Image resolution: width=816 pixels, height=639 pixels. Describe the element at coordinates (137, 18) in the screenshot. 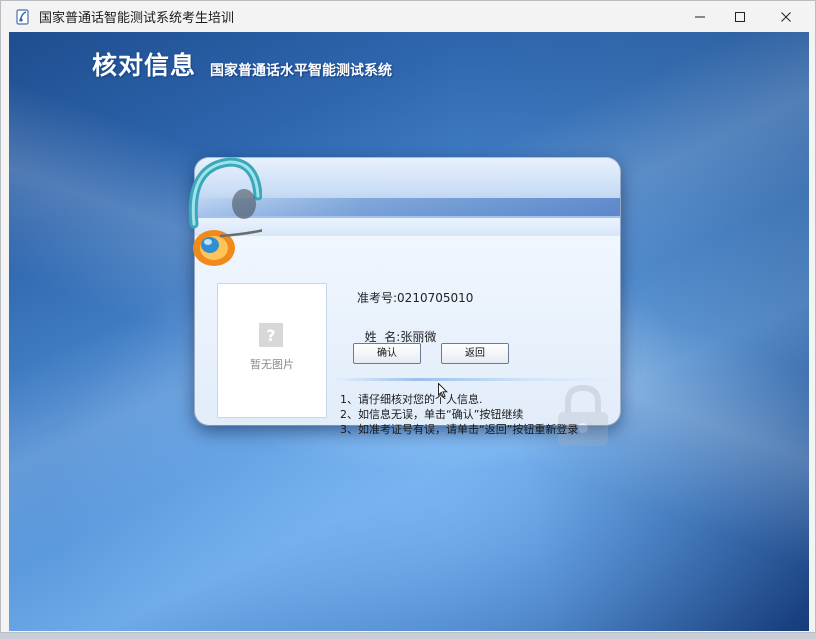

I see `window-title: 国家普通话智能测试系统考生培训` at that location.